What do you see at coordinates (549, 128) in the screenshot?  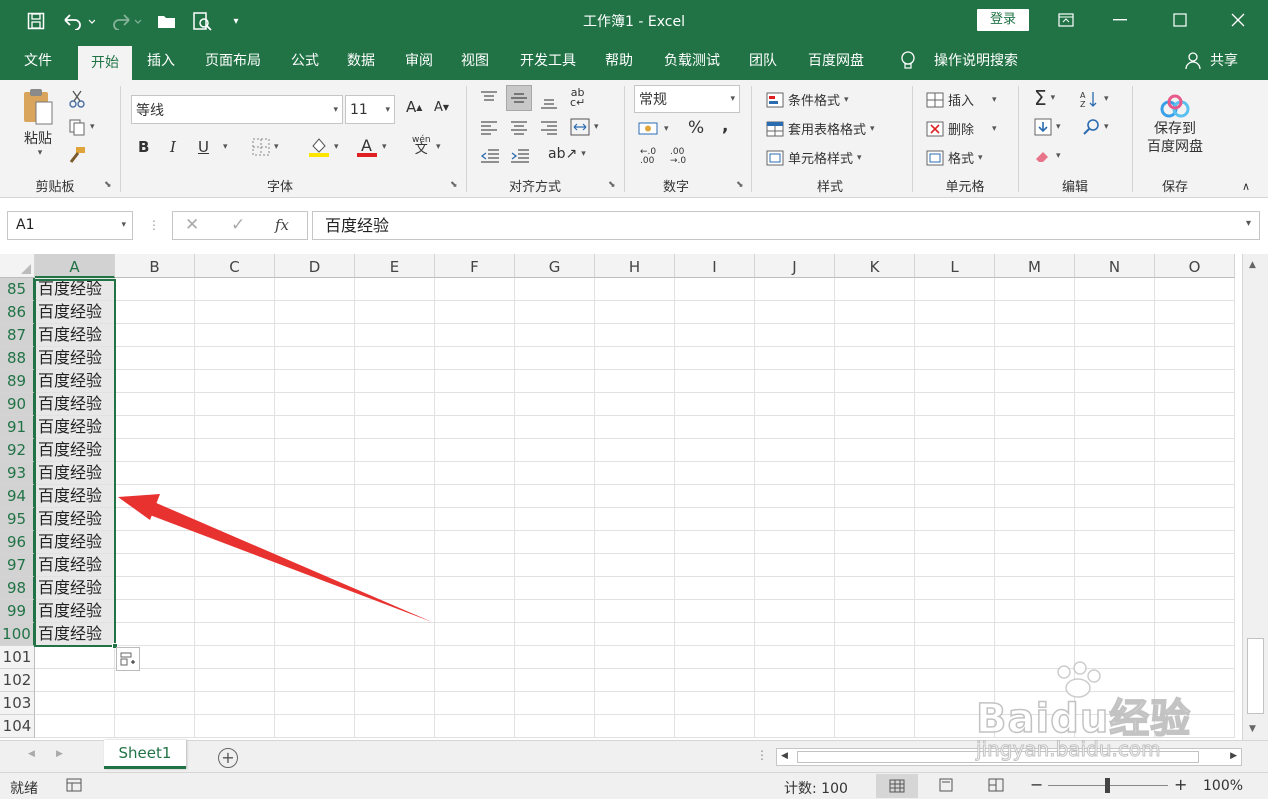 I see `align-right-icon` at bounding box center [549, 128].